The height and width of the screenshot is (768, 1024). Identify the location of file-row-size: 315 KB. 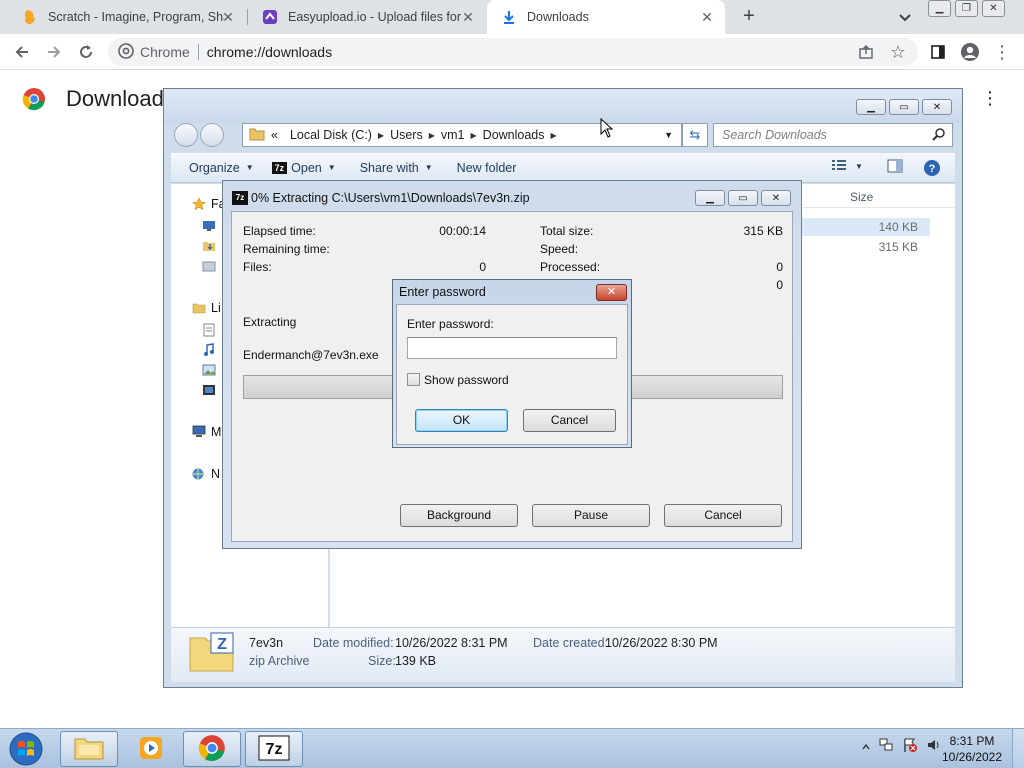
(865, 247).